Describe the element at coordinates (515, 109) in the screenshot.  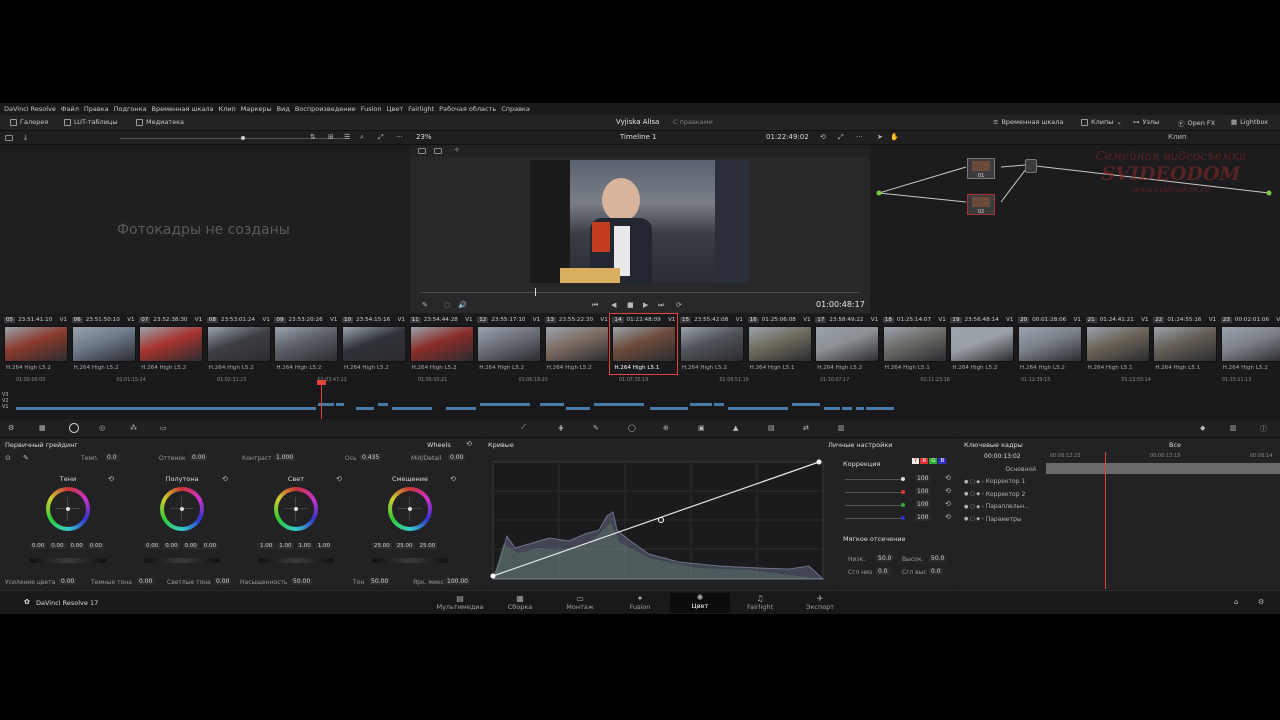
I see `menu-item: Справка` at that location.